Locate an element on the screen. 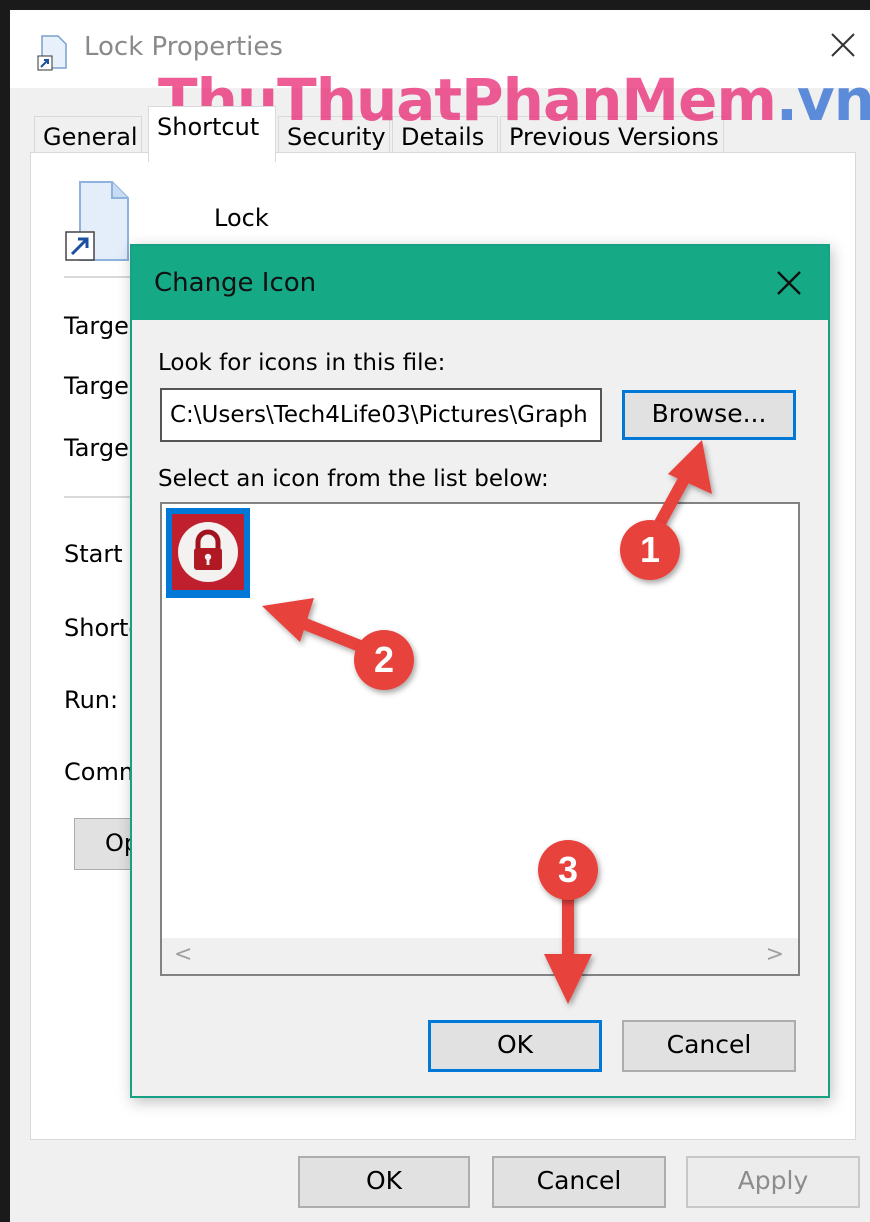 This screenshot has height=1222, width=870. scroll-right-icon: > is located at coordinates (775, 954).